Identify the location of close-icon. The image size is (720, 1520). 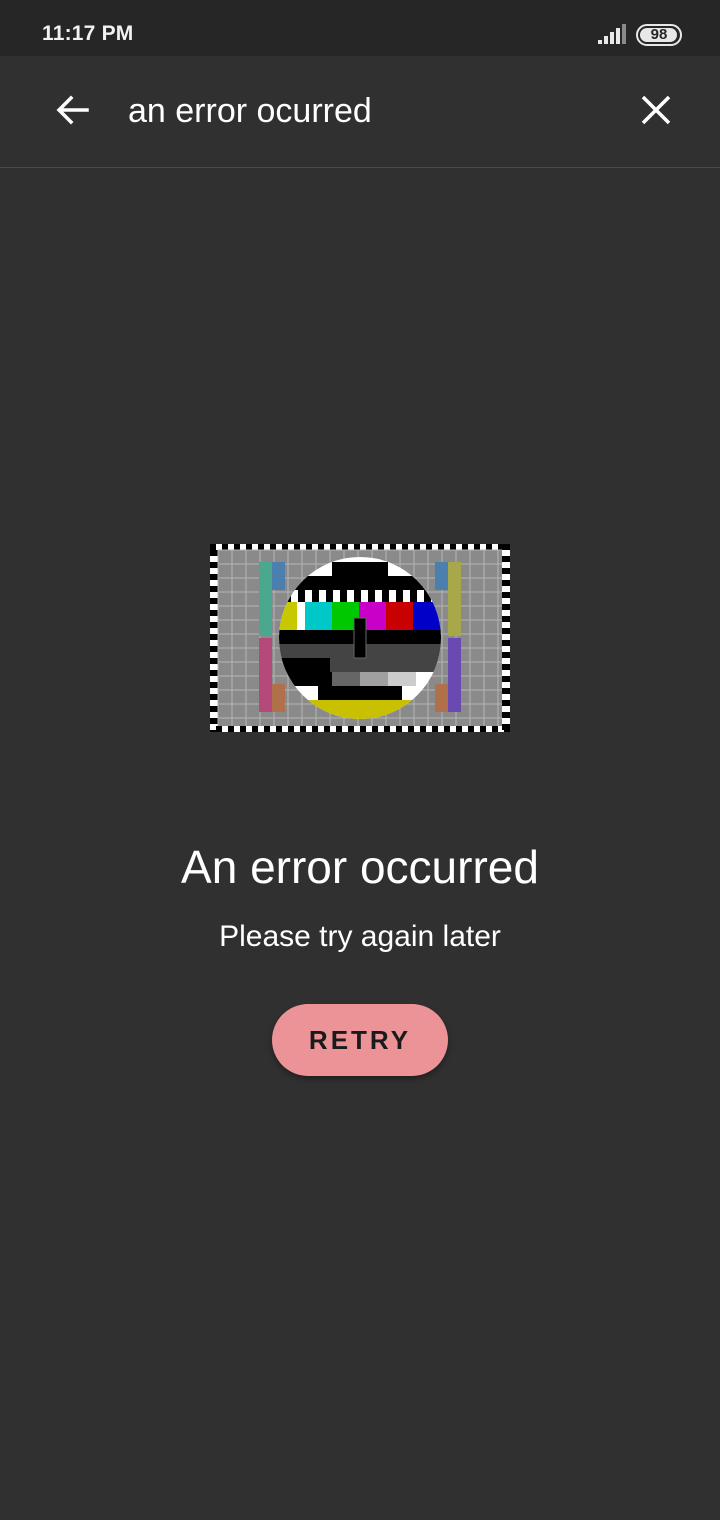
(656, 110).